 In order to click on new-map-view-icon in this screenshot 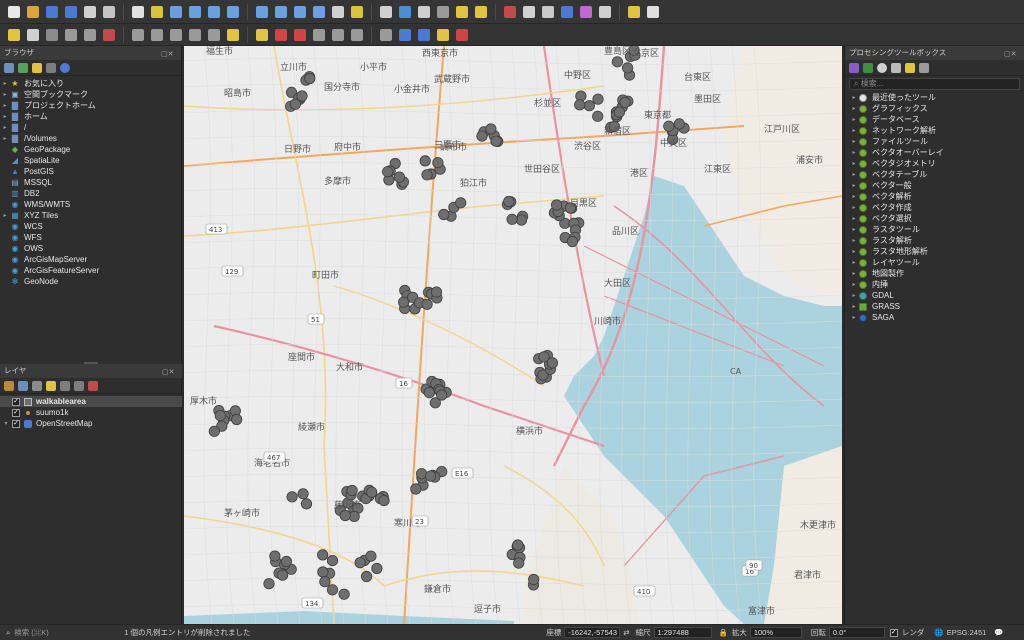, I will do `click(338, 12)`.